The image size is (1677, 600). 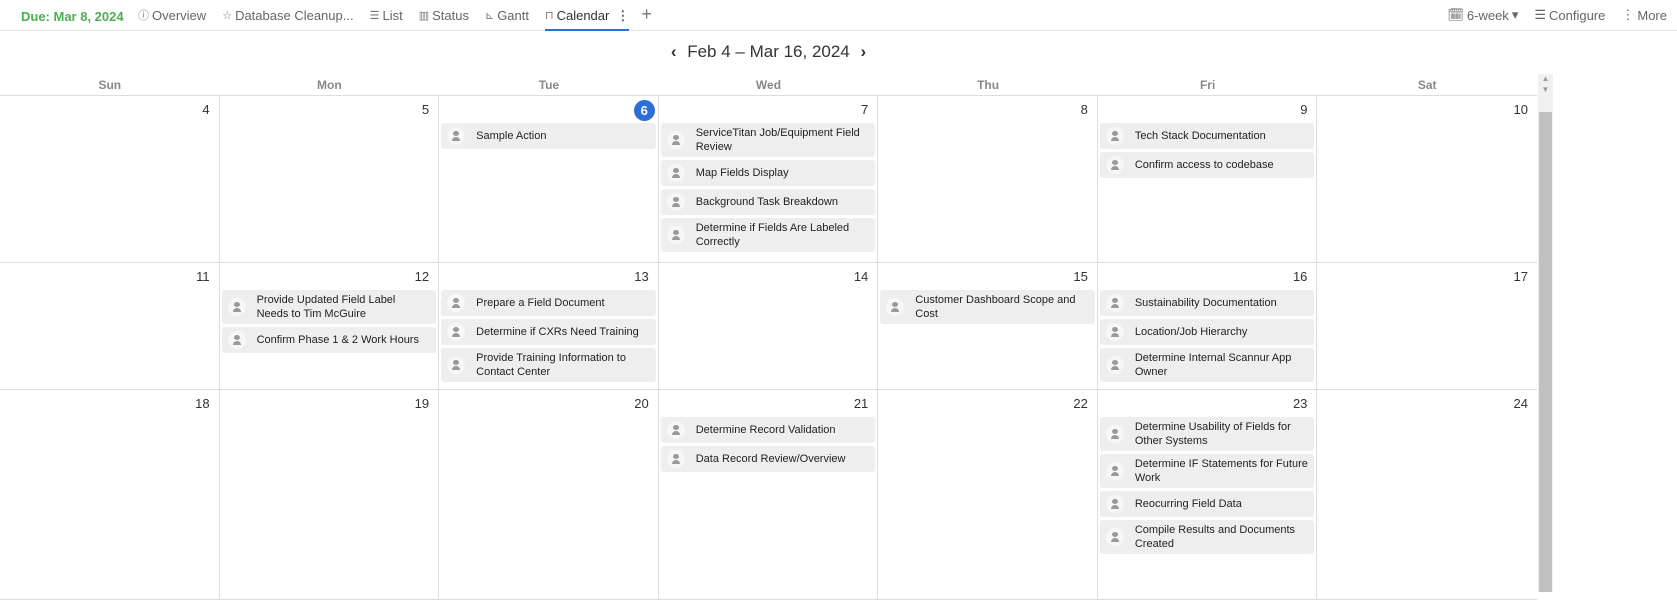 I want to click on event-card: Data Record Review/Overview, so click(x=768, y=459).